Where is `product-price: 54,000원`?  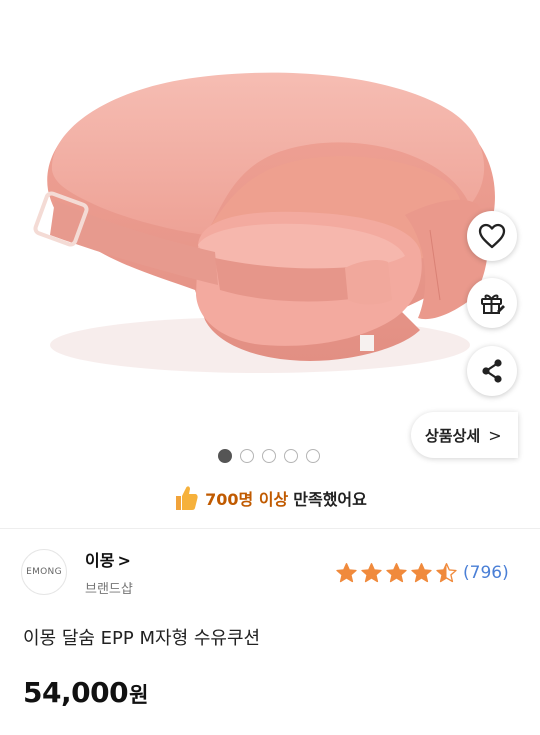
product-price: 54,000원 is located at coordinates (85, 692).